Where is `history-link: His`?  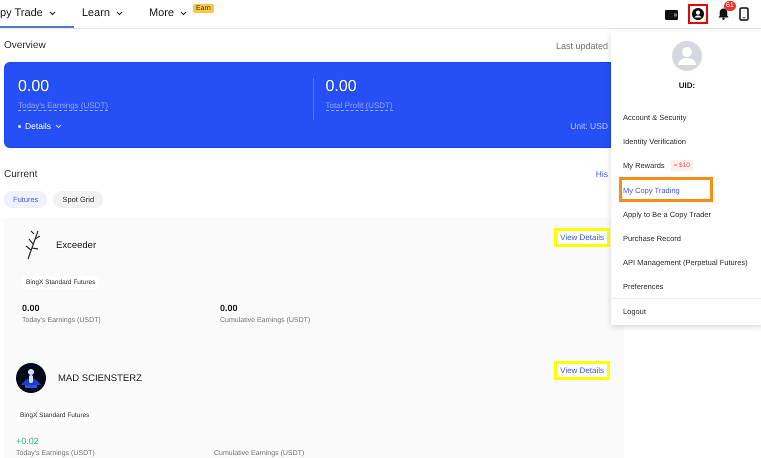 history-link: His is located at coordinates (602, 174).